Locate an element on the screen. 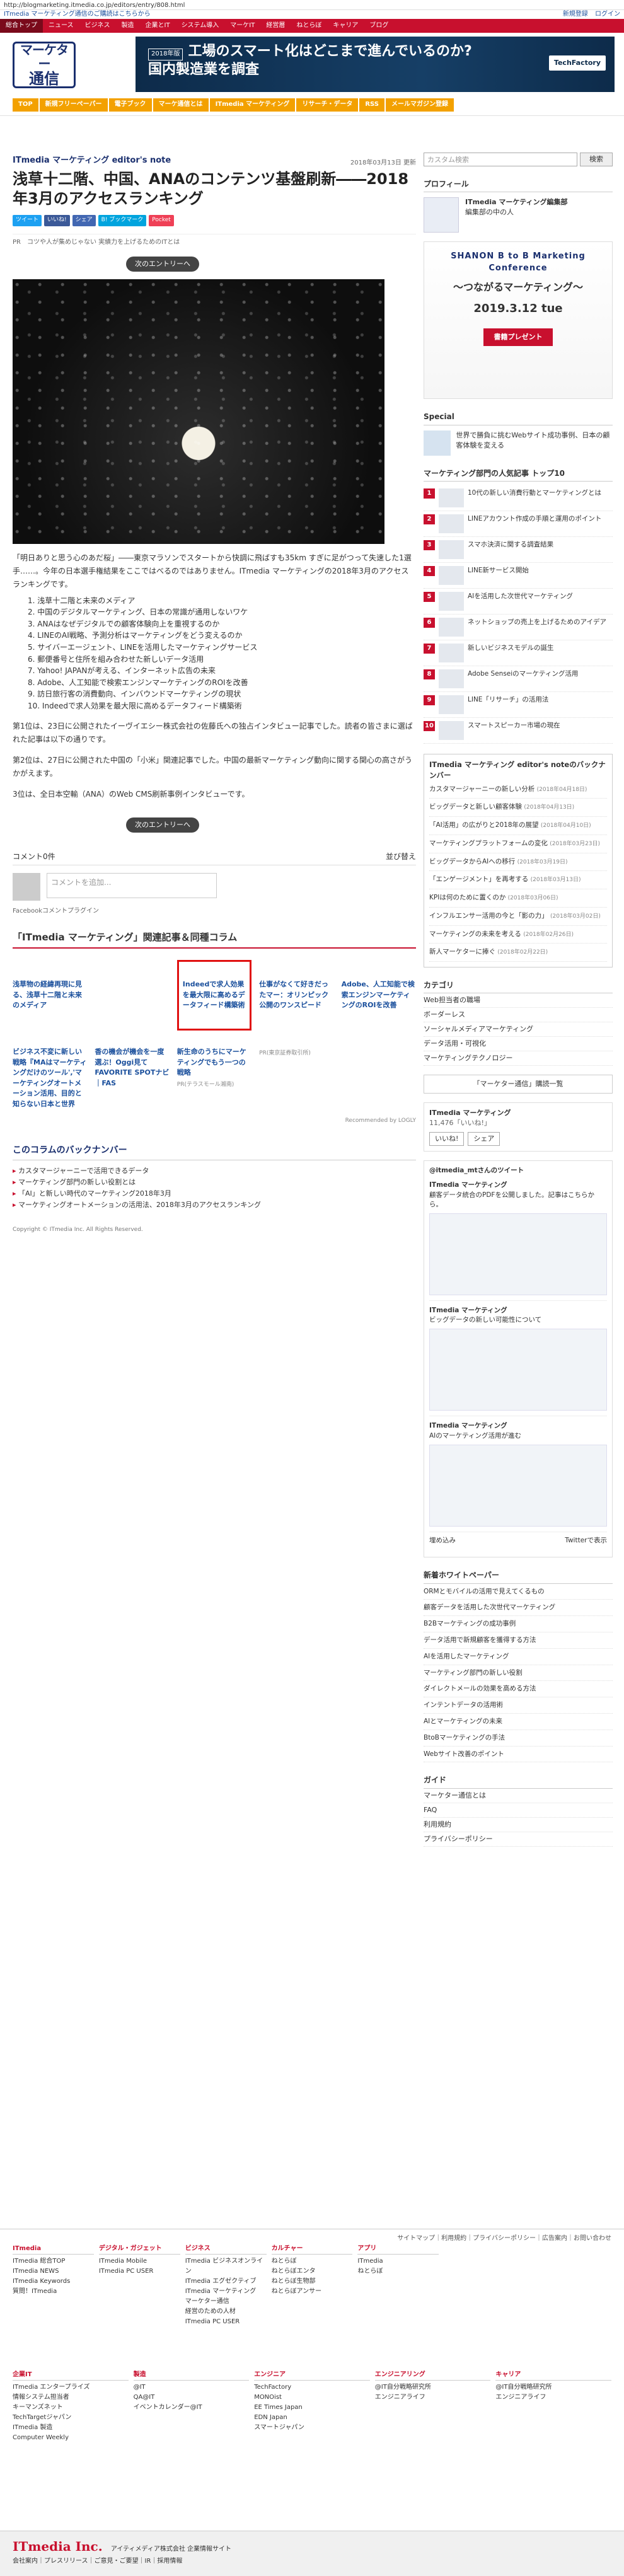 Image resolution: width=624 pixels, height=2576 pixels. footer-link: ねとらぼ生物部 is located at coordinates (312, 2282).